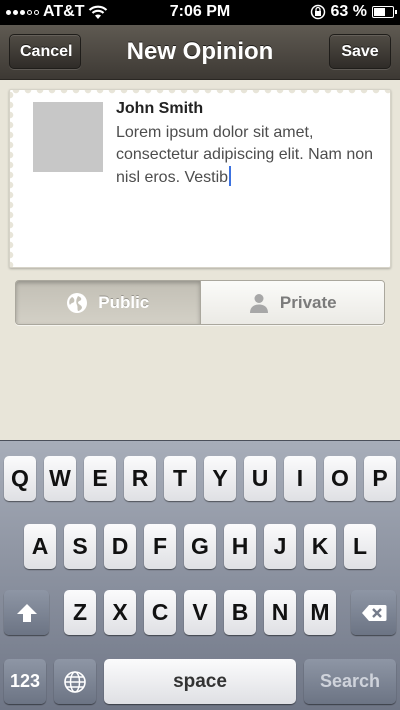 The image size is (400, 710). I want to click on shift-icon, so click(26, 612).